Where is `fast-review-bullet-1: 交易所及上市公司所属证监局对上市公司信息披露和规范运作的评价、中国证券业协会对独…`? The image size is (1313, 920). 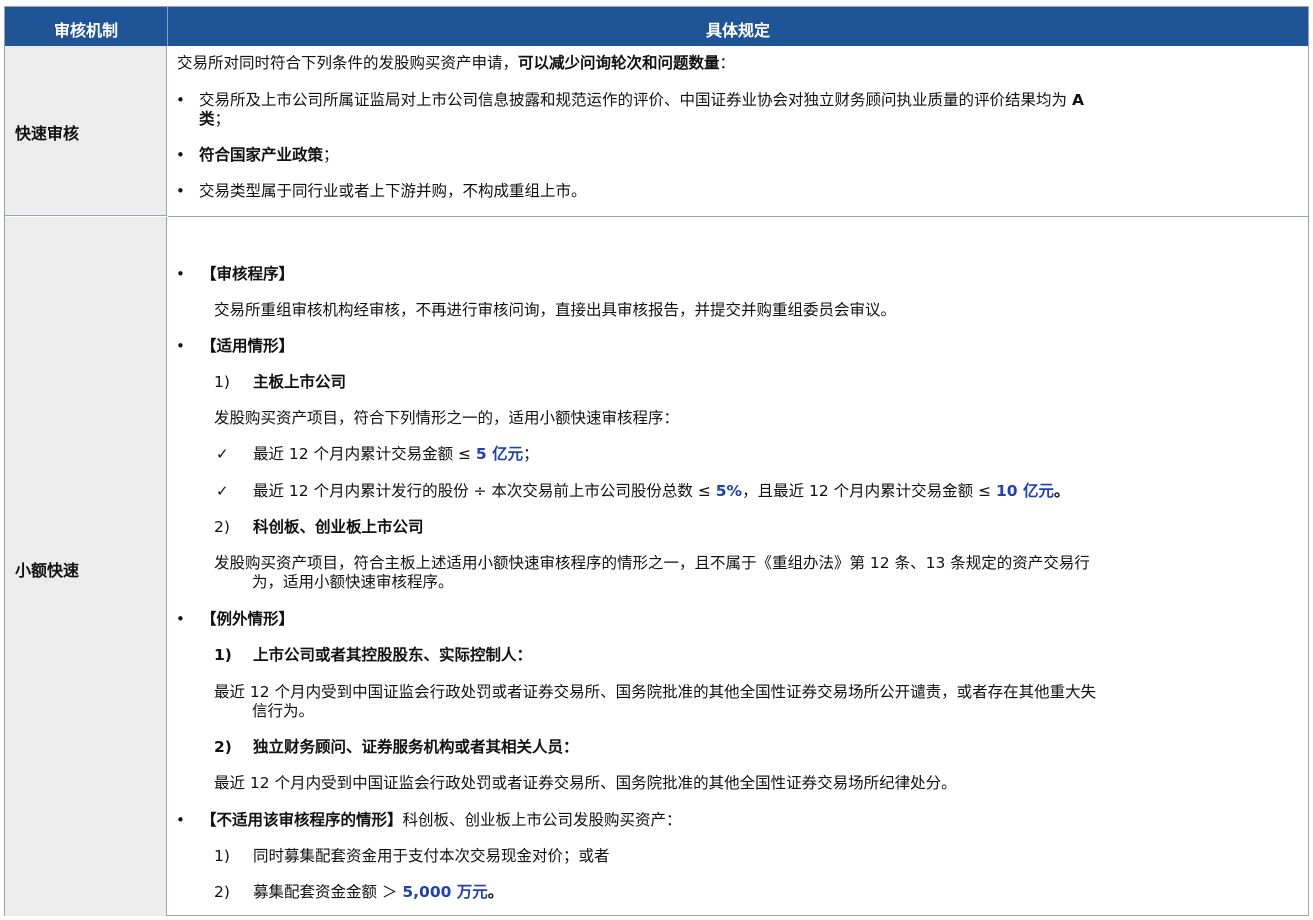 fast-review-bullet-1: 交易所及上市公司所属证监局对上市公司信息披露和规范运作的评价、中国证券业协会对独… is located at coordinates (641, 100).